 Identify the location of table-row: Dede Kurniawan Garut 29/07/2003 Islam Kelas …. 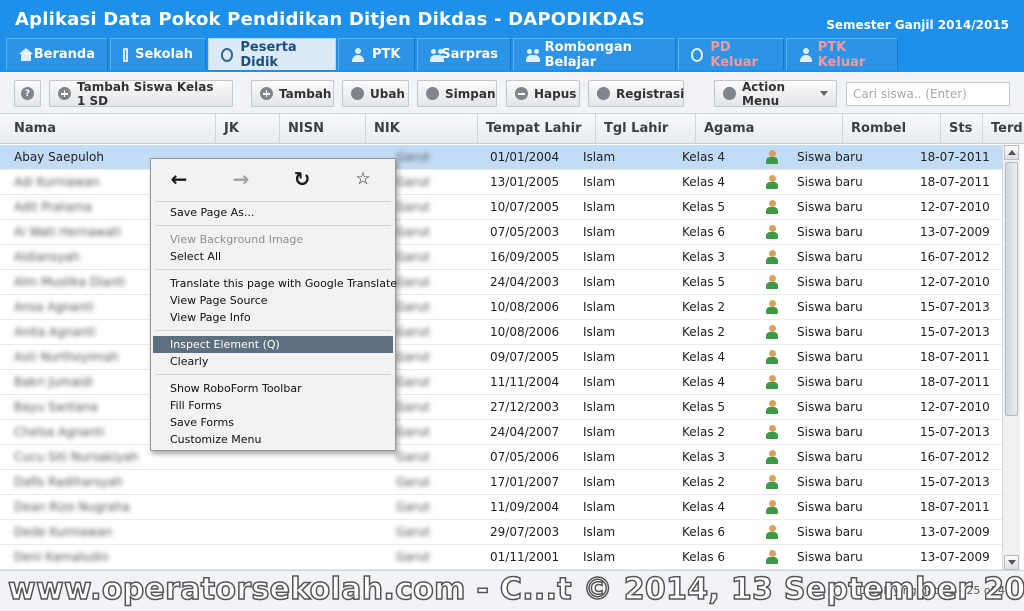
(501, 532).